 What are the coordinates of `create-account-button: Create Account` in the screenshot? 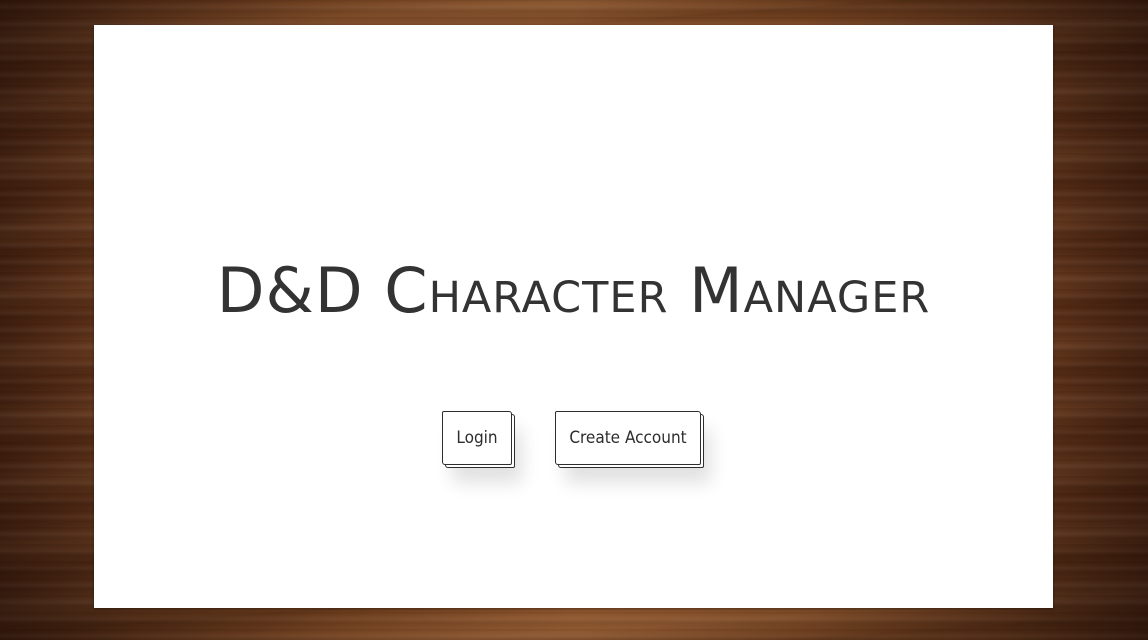 It's located at (628, 438).